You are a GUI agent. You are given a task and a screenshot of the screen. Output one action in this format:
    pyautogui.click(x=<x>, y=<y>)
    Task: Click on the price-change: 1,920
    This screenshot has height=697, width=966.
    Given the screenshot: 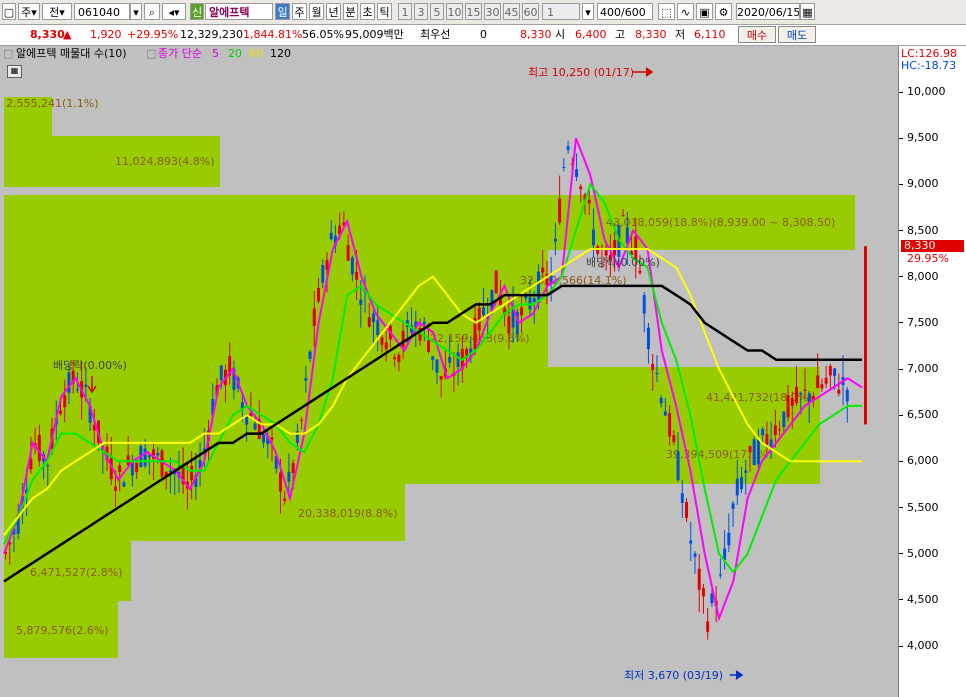 What is the action you would take?
    pyautogui.click(x=106, y=34)
    